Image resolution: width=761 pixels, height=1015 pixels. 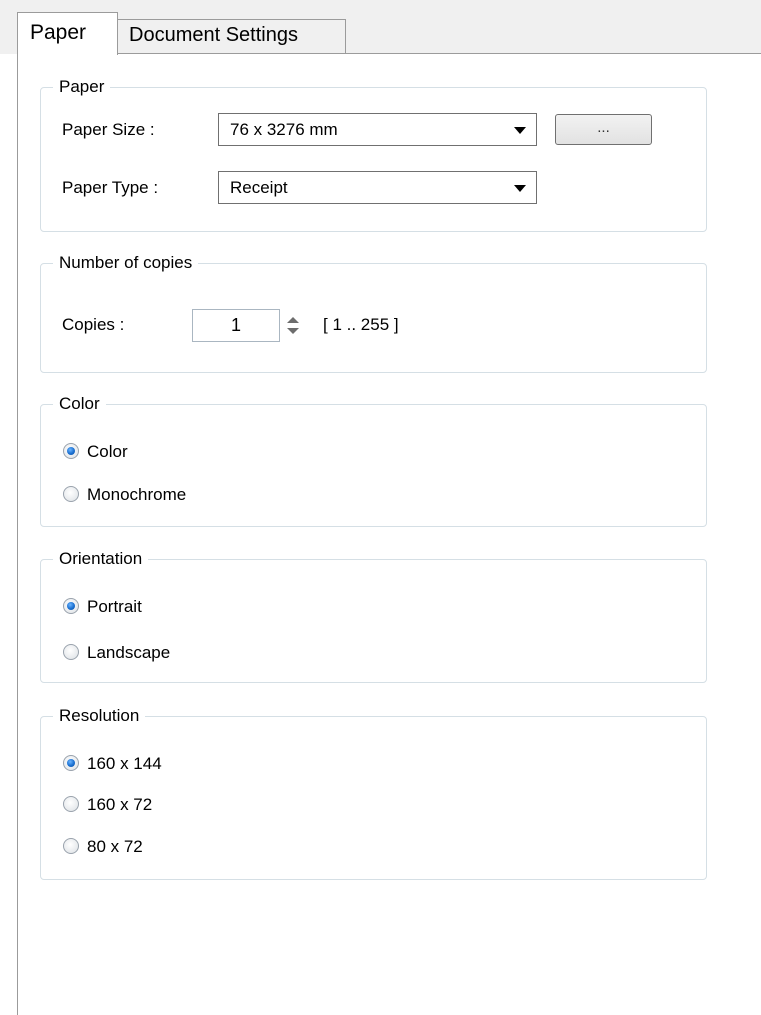 I want to click on resolution-option-label: 80 x 72, so click(x=115, y=846).